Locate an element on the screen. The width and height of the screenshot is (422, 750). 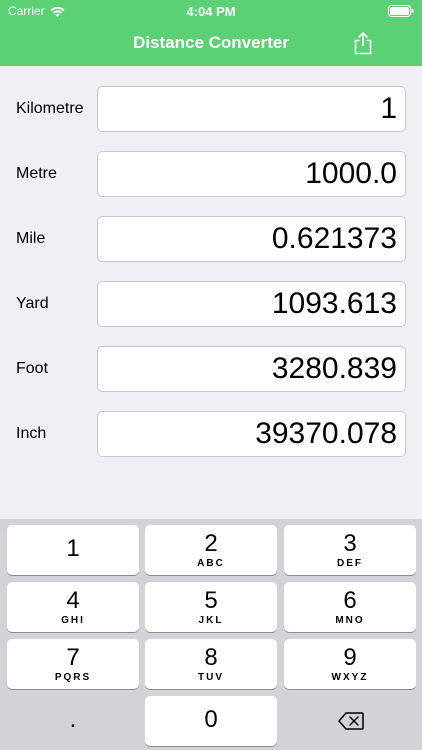
key-1: 1 is located at coordinates (73, 550).